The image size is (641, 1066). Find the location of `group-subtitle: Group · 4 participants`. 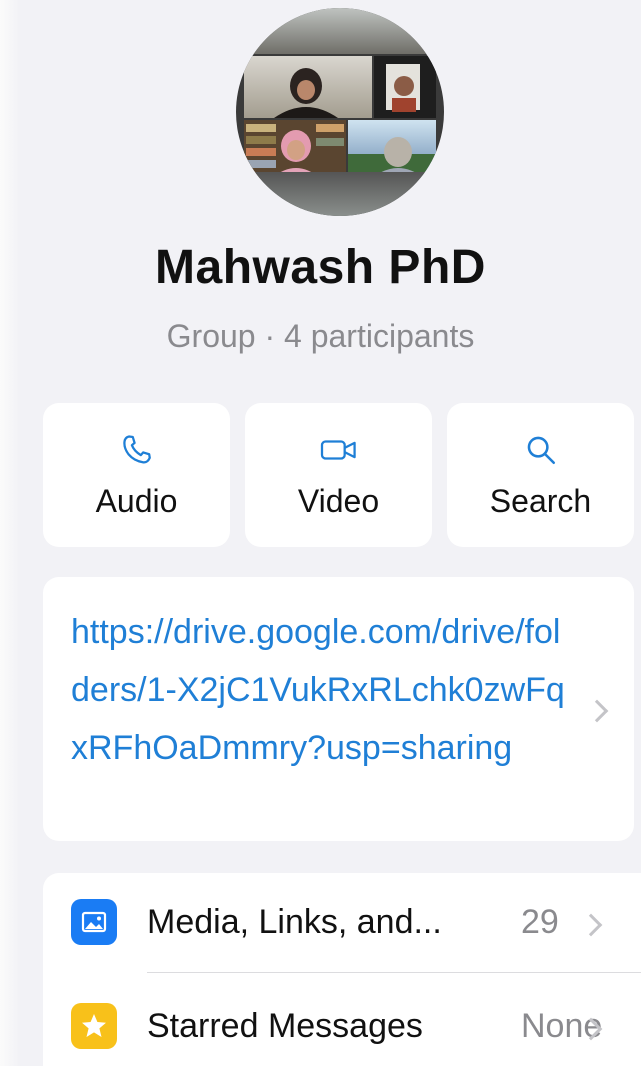

group-subtitle: Group · 4 participants is located at coordinates (320, 336).